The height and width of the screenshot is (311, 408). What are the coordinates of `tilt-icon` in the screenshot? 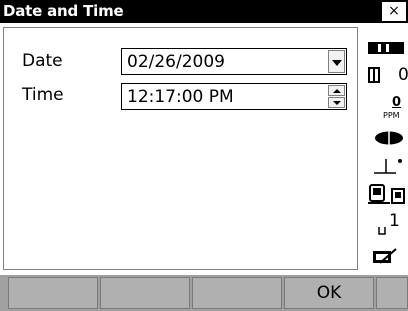 It's located at (388, 163).